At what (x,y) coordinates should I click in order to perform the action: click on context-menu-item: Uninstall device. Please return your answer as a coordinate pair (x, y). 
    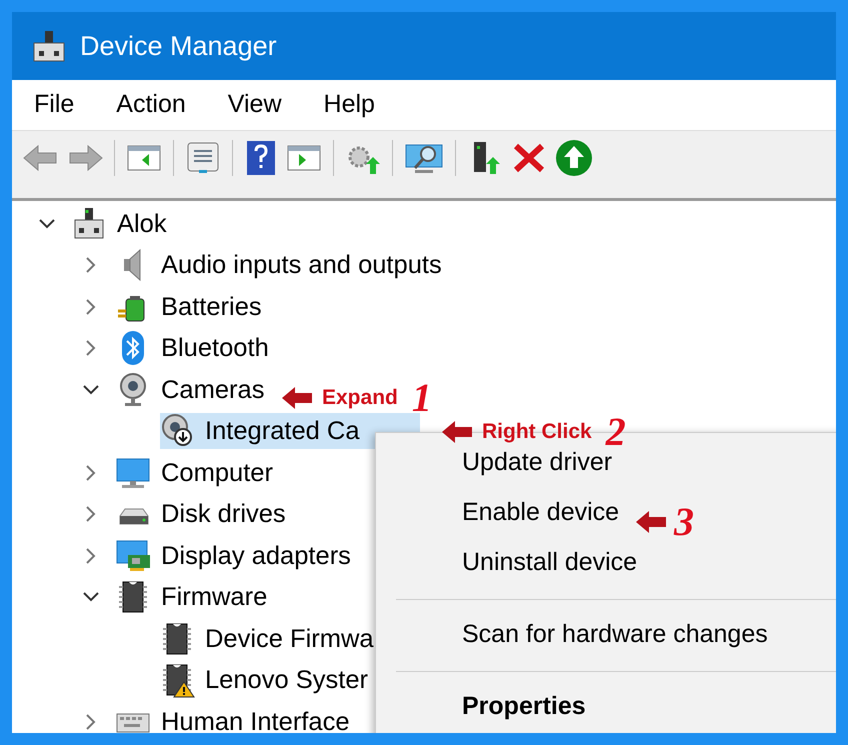
    Looking at the image, I should click on (550, 563).